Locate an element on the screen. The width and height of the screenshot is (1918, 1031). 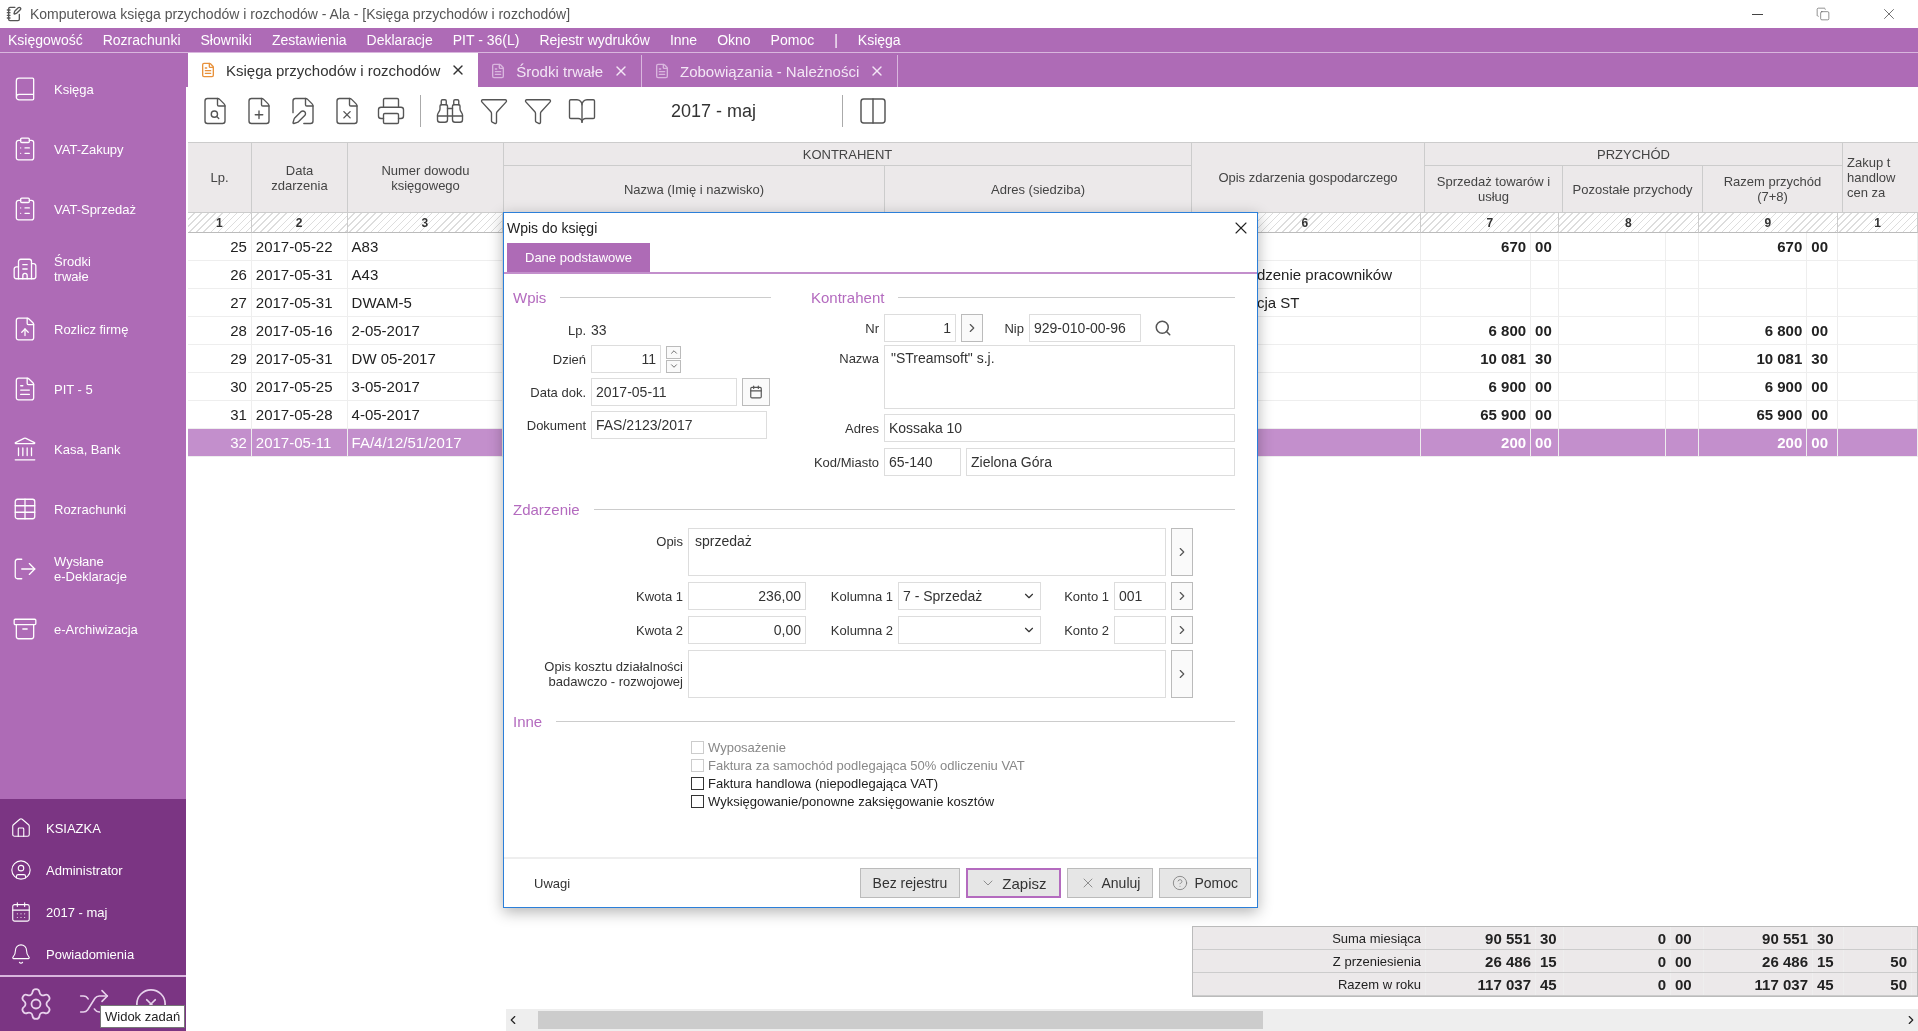
field-label: Kolumna 2 is located at coordinates (861, 630).